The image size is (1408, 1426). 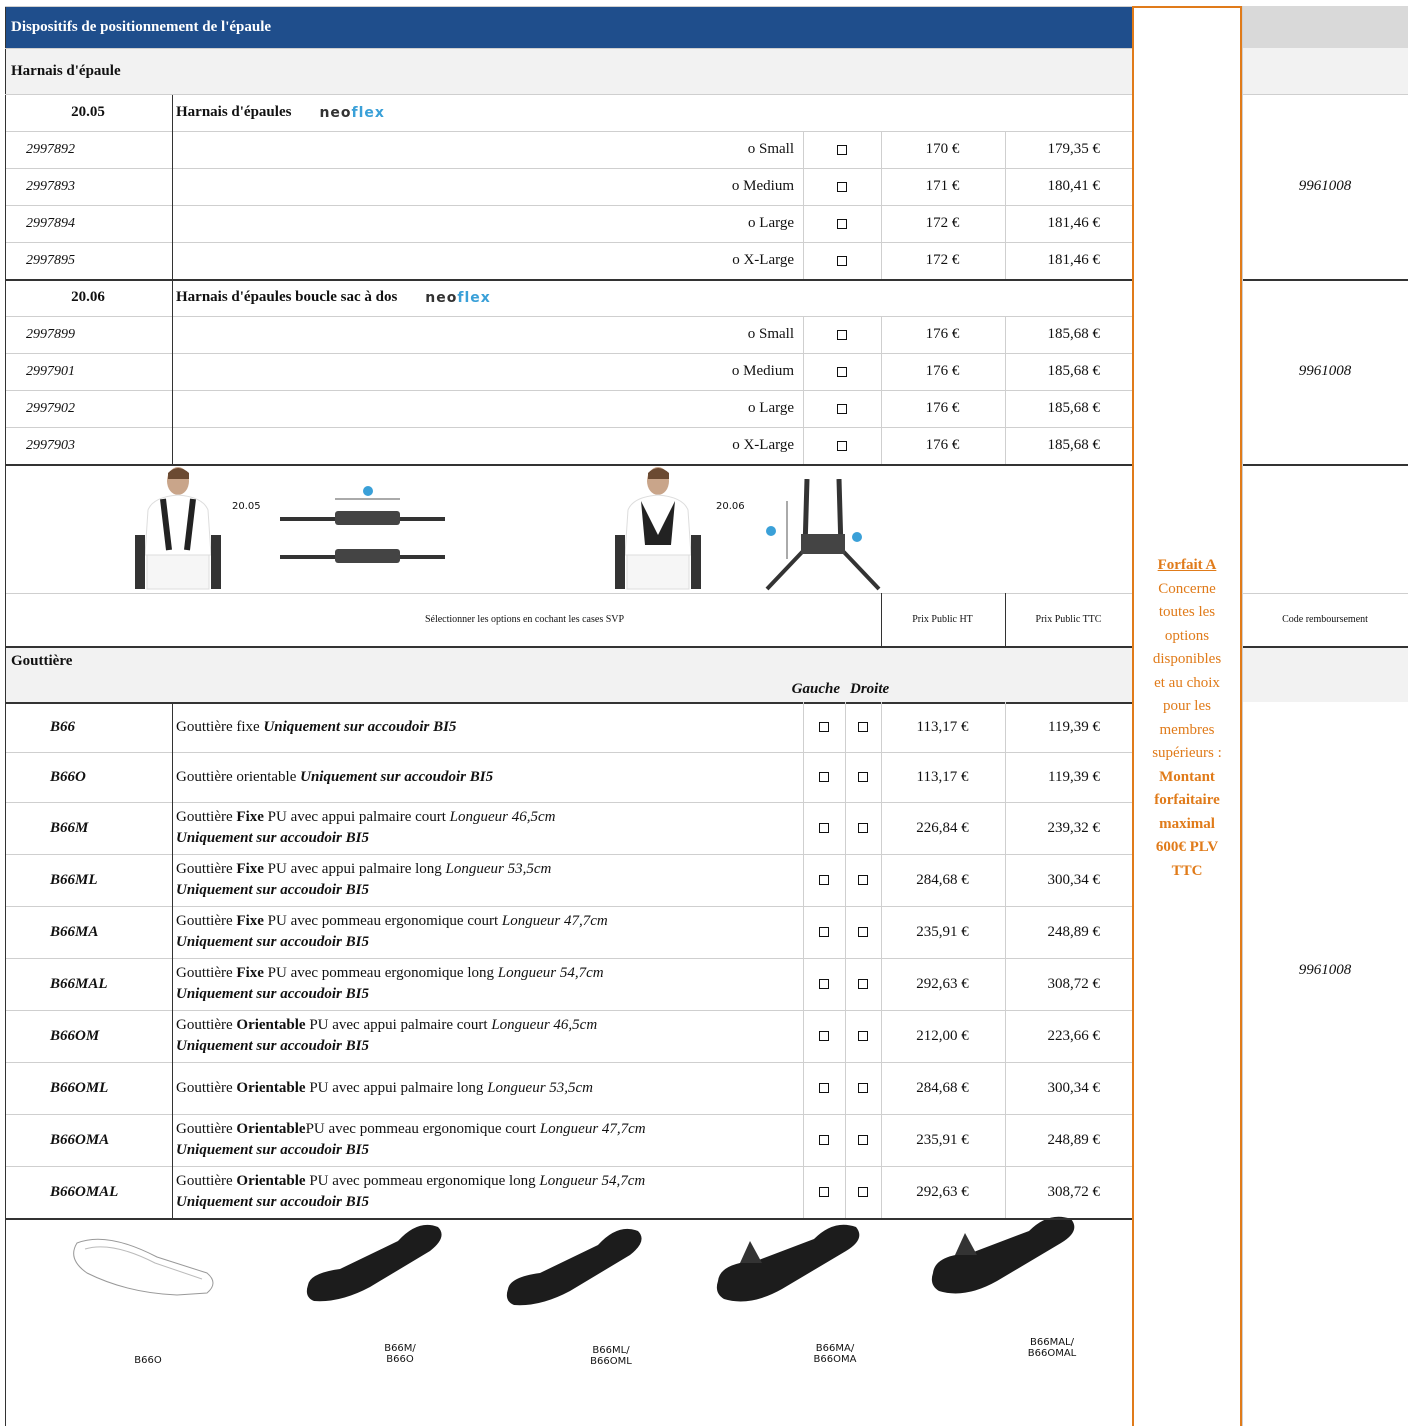 I want to click on gutter-b66ml-image, so click(x=574, y=1267).